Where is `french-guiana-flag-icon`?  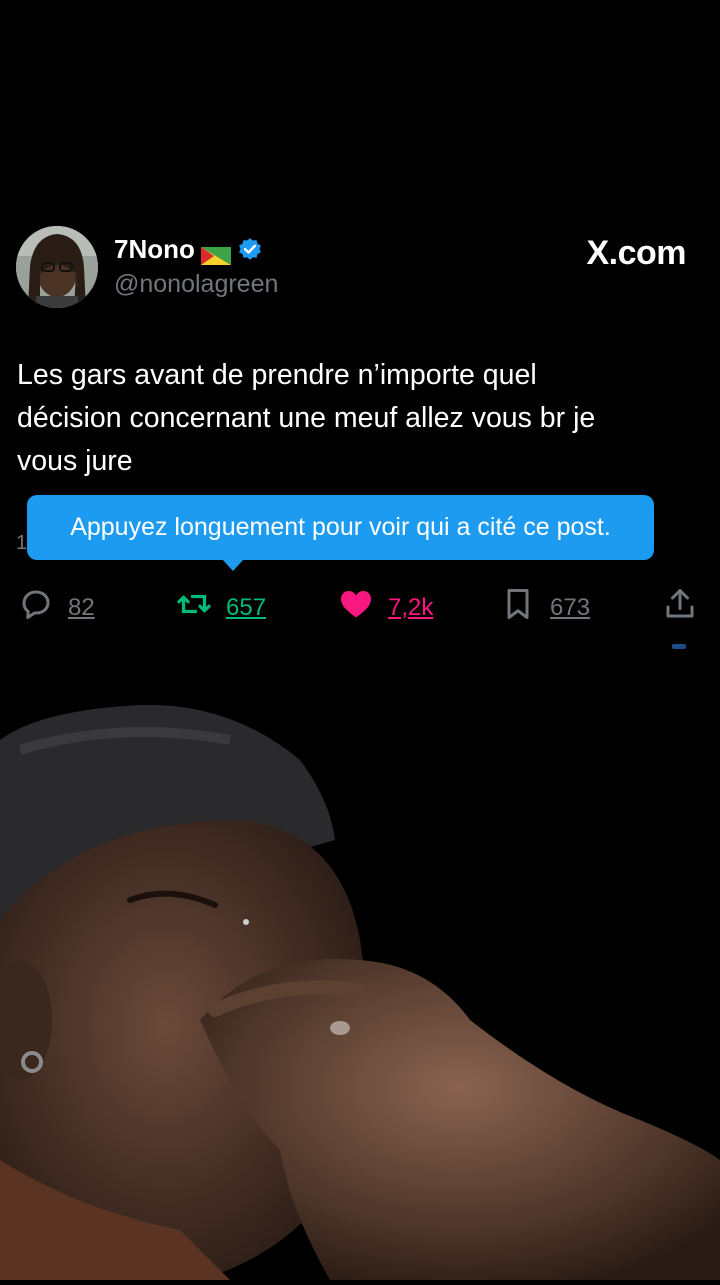 french-guiana-flag-icon is located at coordinates (215, 253).